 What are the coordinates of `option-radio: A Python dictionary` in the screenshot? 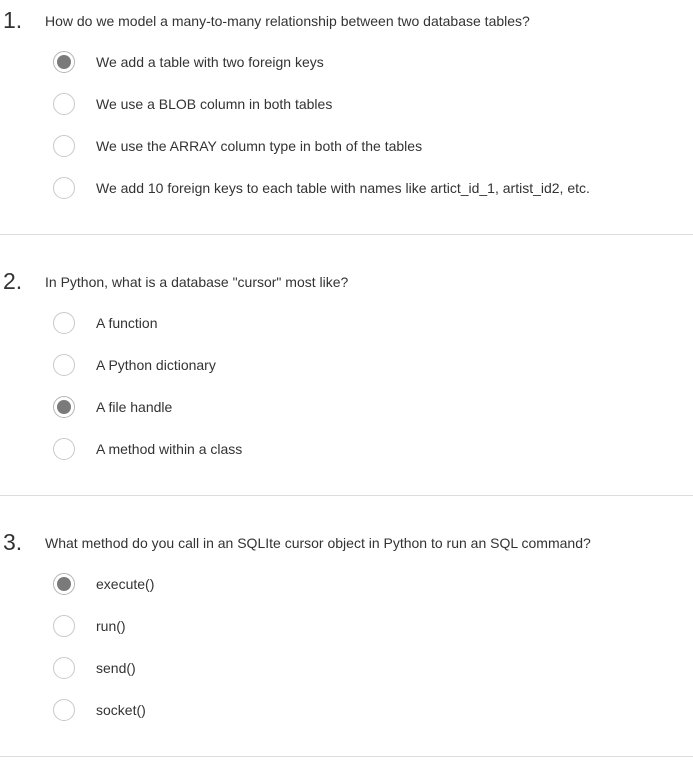 It's located at (363, 367).